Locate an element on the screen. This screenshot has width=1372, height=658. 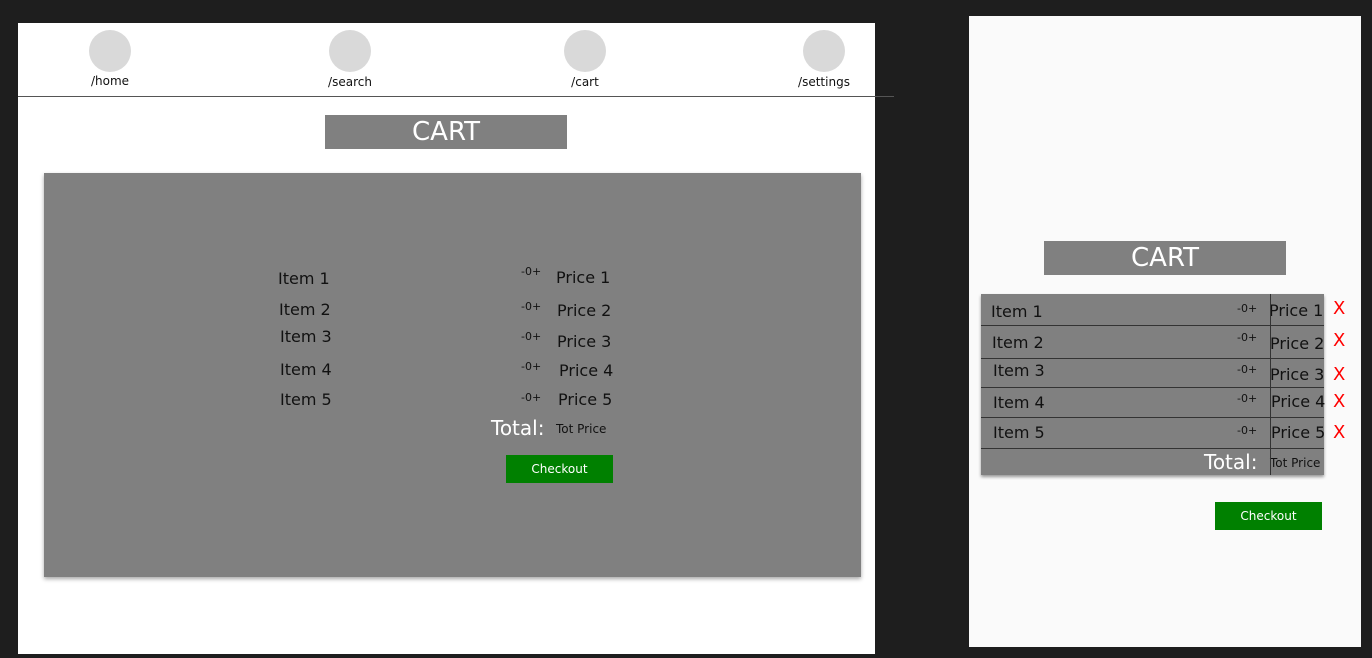
cart-icon is located at coordinates (585, 51).